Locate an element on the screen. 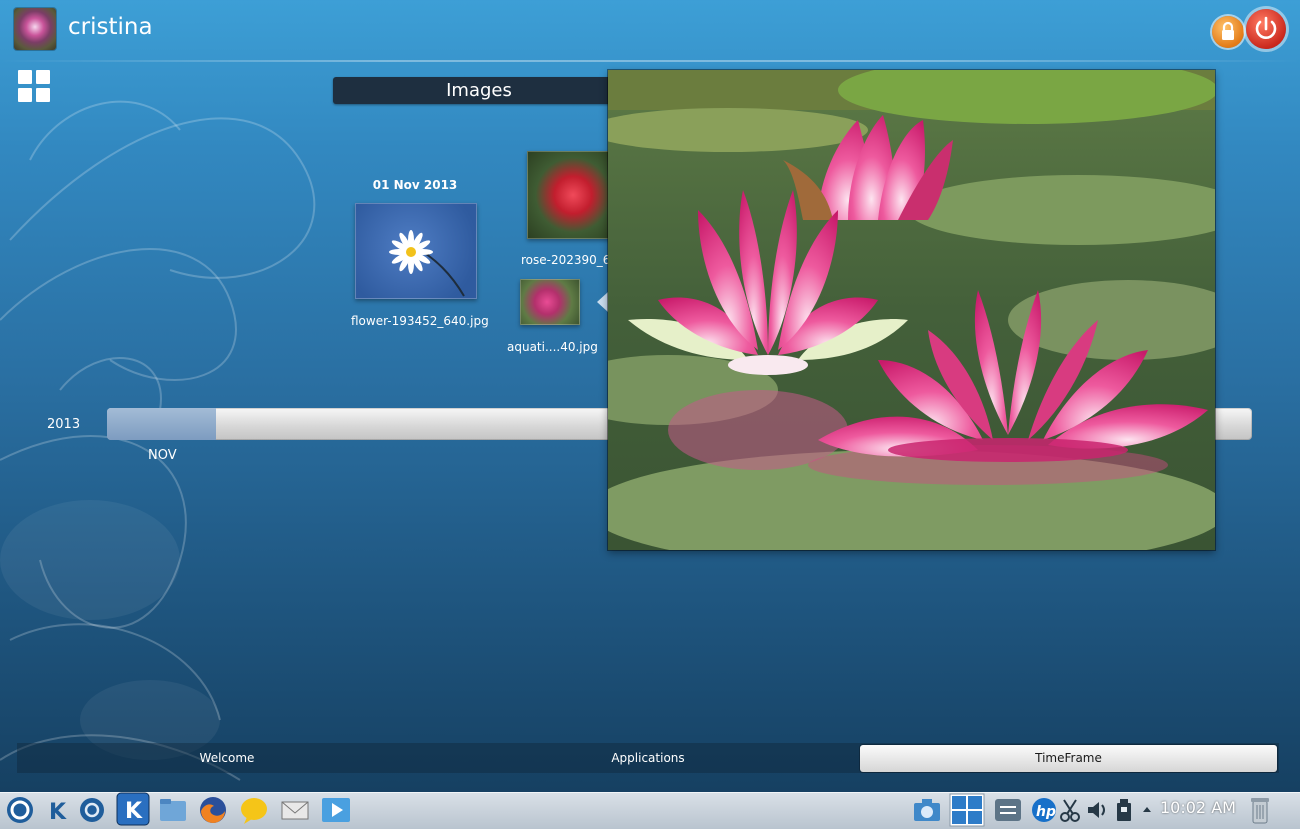  preview-pointer is located at coordinates (602, 302).